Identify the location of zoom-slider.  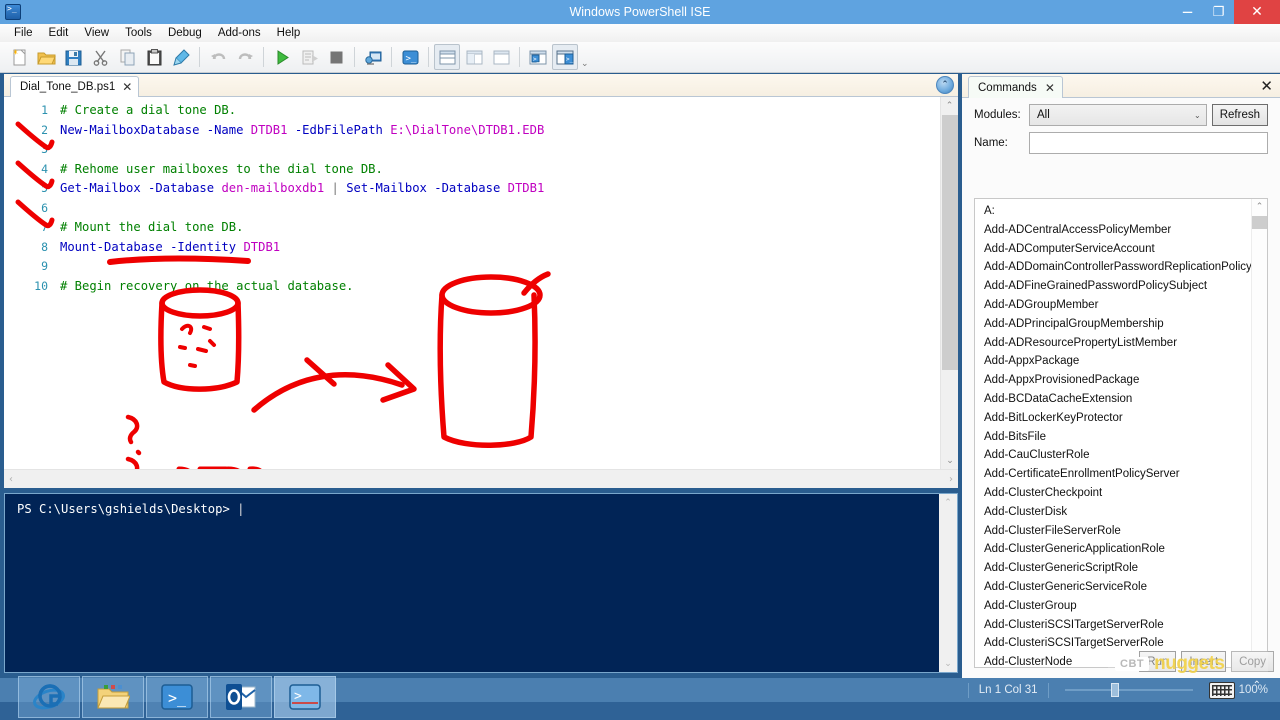
(1128, 690).